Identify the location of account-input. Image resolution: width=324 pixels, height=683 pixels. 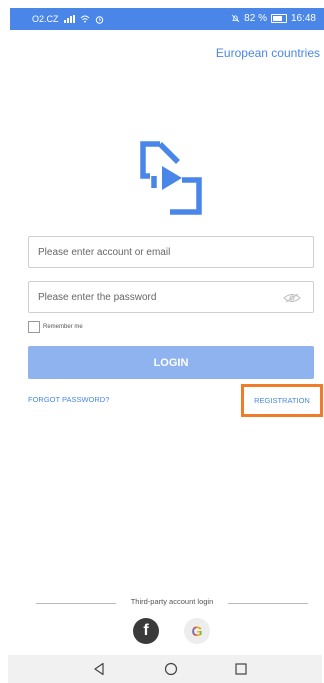
(153, 252).